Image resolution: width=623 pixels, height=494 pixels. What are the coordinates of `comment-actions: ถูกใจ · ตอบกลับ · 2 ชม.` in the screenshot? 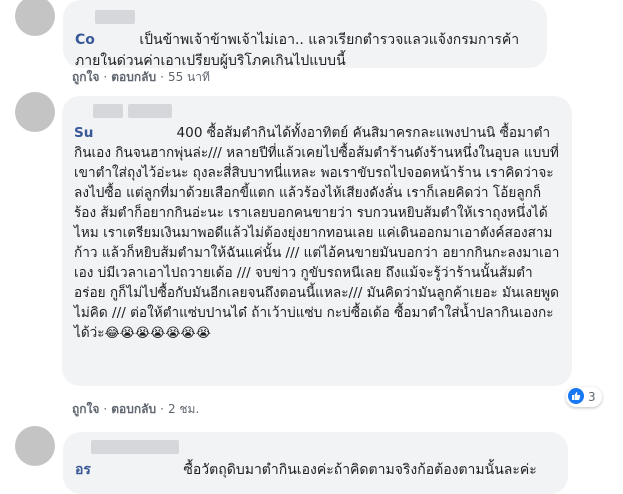 It's located at (135, 409).